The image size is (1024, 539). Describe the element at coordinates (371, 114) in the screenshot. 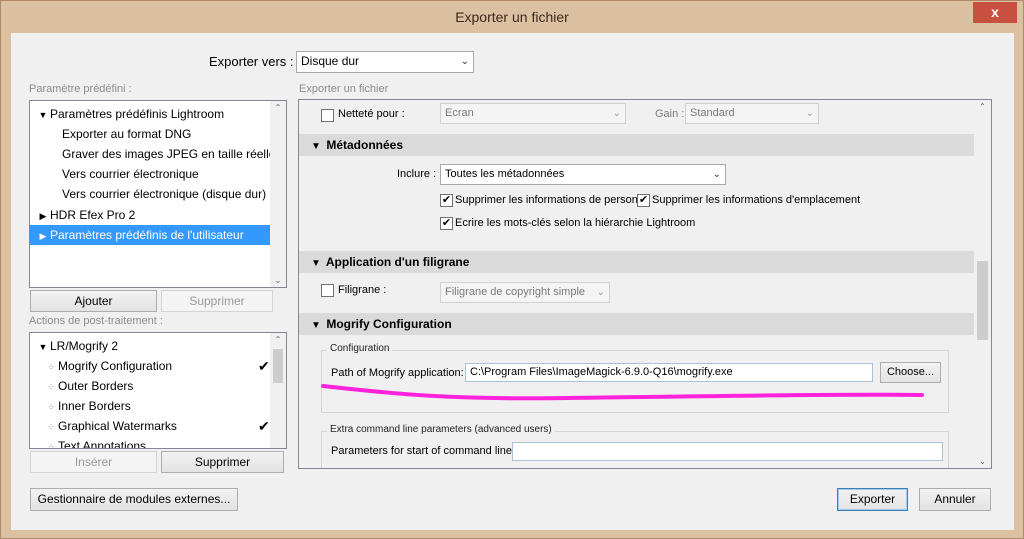

I see `sharpen-label: Netteté pour :` at that location.